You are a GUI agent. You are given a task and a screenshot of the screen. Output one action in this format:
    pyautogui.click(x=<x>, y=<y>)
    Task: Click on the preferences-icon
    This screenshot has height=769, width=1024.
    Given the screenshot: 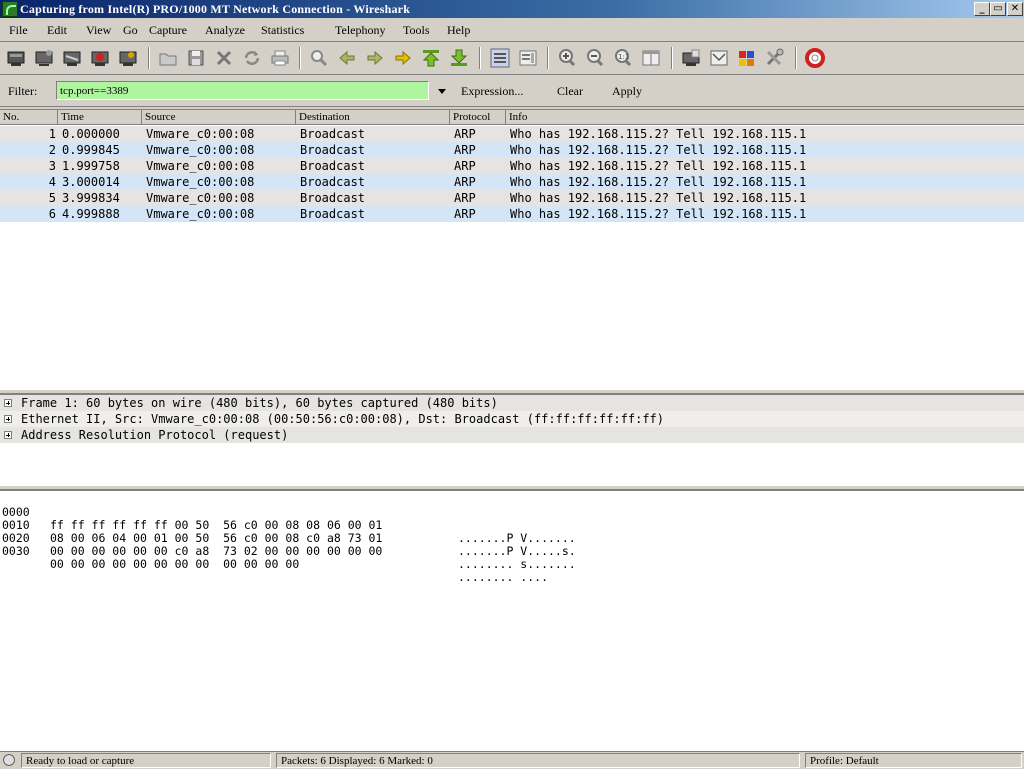 What is the action you would take?
    pyautogui.click(x=775, y=58)
    